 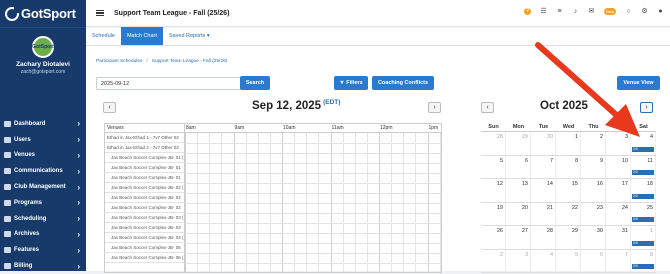 What do you see at coordinates (660, 11) in the screenshot?
I see `user-icon: ●` at bounding box center [660, 11].